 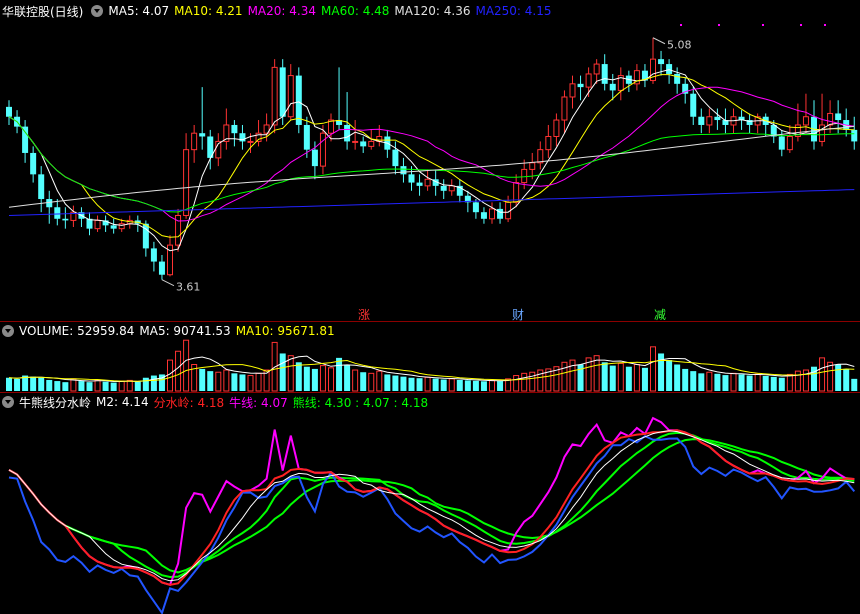 I want to click on bear-line-label: 熊线: 4.30 : 4.07 : 4.18, so click(x=360, y=402).